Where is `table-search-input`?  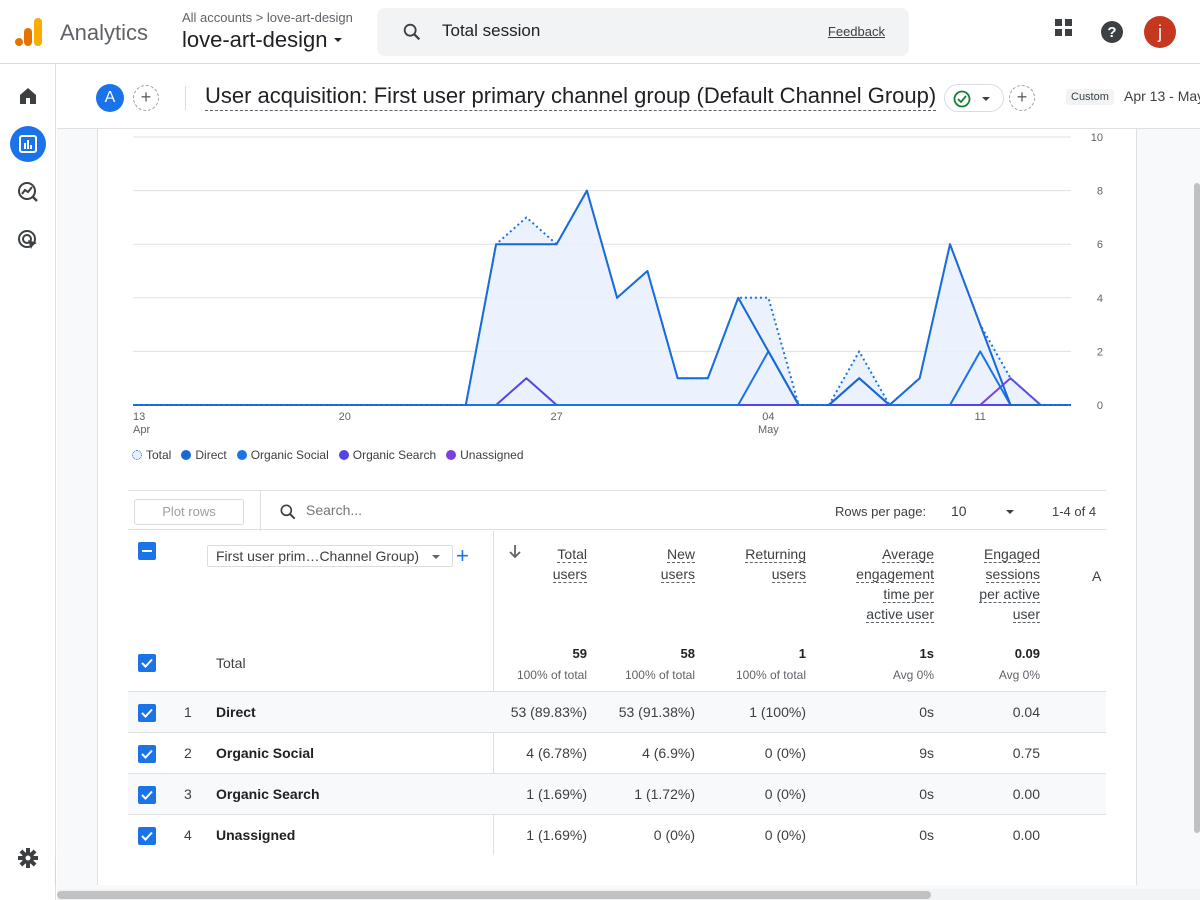 table-search-input is located at coordinates (456, 510).